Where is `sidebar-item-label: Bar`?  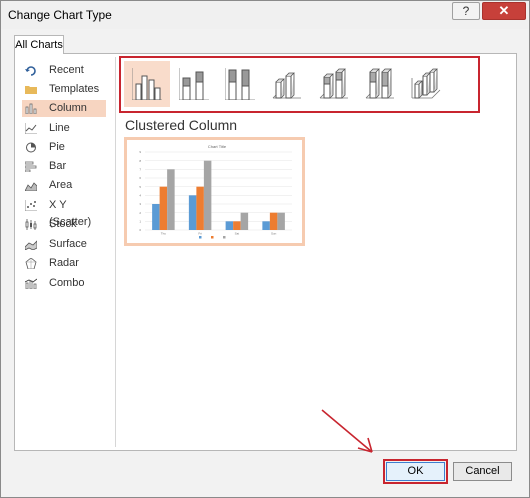
sidebar-item-label: Bar is located at coordinates (58, 166).